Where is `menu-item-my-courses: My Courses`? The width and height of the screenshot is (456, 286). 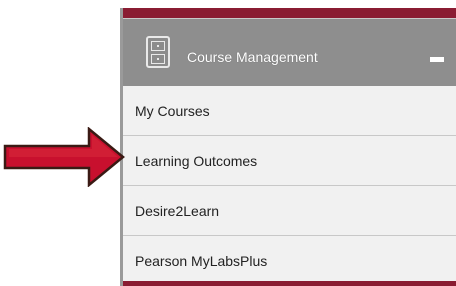 menu-item-my-courses: My Courses is located at coordinates (289, 111).